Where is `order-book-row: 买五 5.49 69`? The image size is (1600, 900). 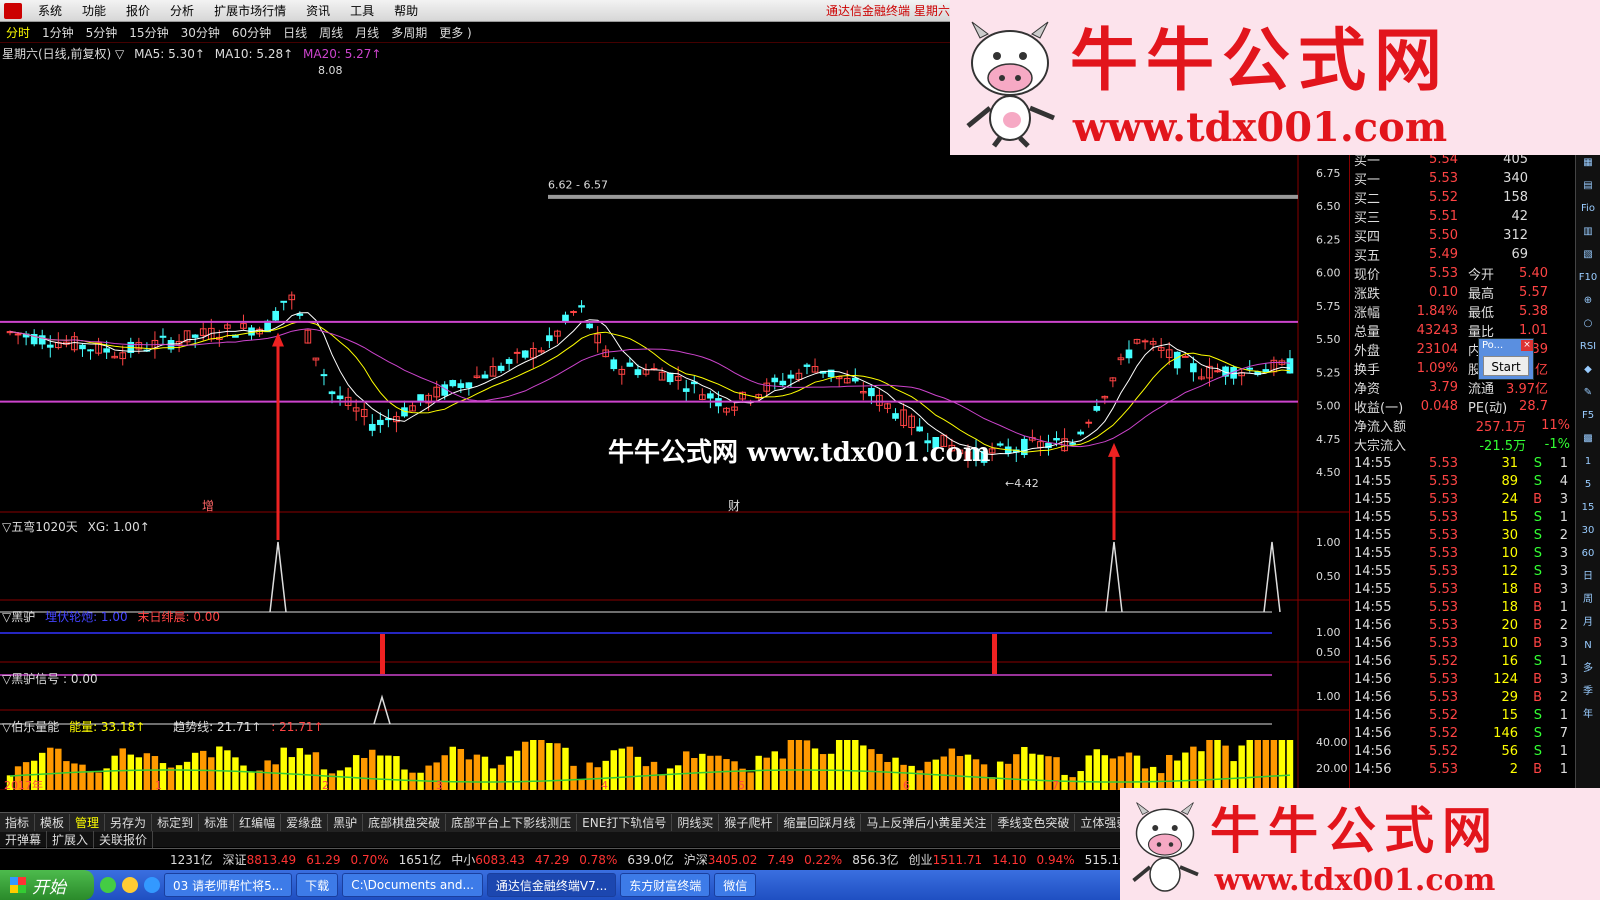
order-book-row: 买五 5.49 69 is located at coordinates (1462, 254).